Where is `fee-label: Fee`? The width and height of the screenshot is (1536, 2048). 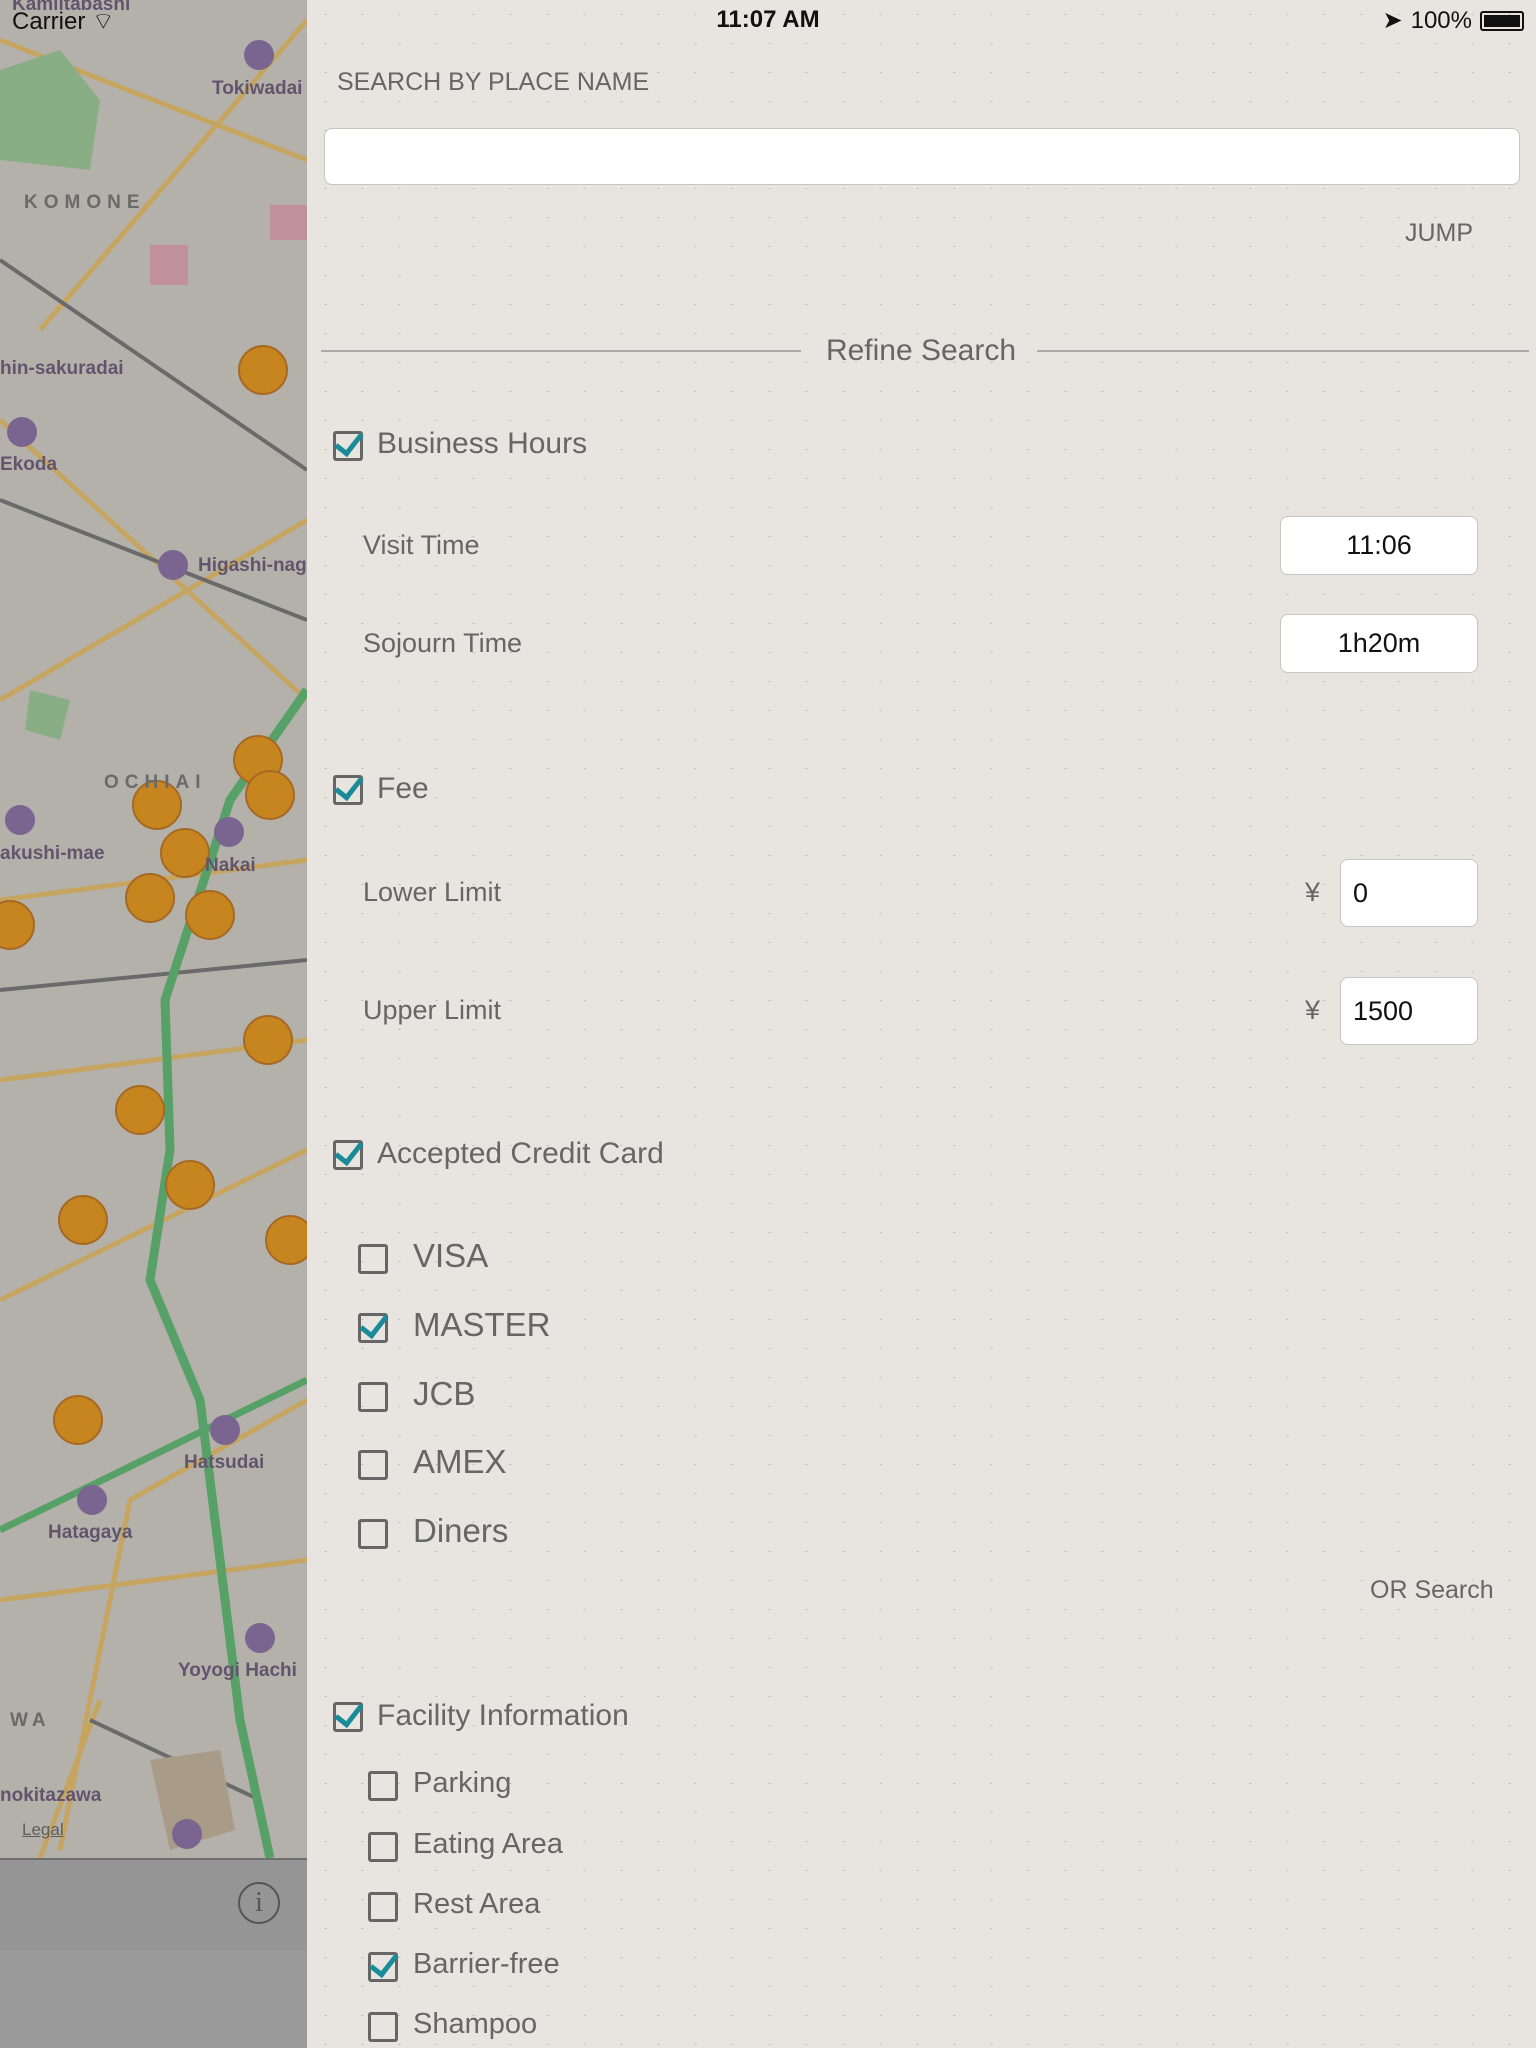 fee-label: Fee is located at coordinates (403, 788).